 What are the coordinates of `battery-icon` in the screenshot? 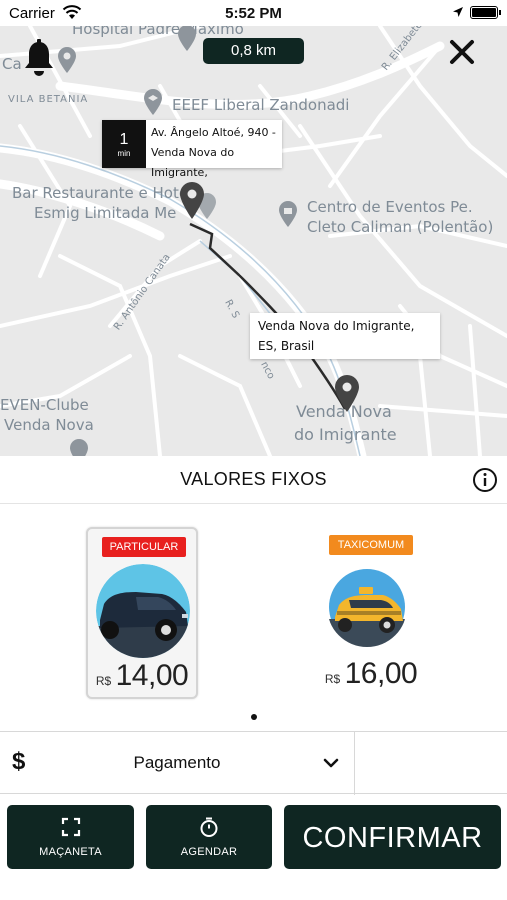 It's located at (485, 12).